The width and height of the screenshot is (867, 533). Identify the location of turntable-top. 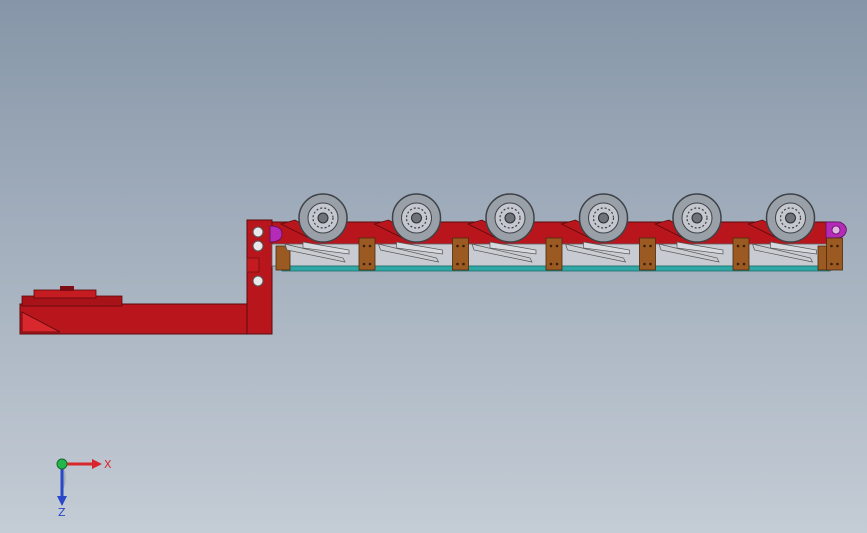
(65, 294).